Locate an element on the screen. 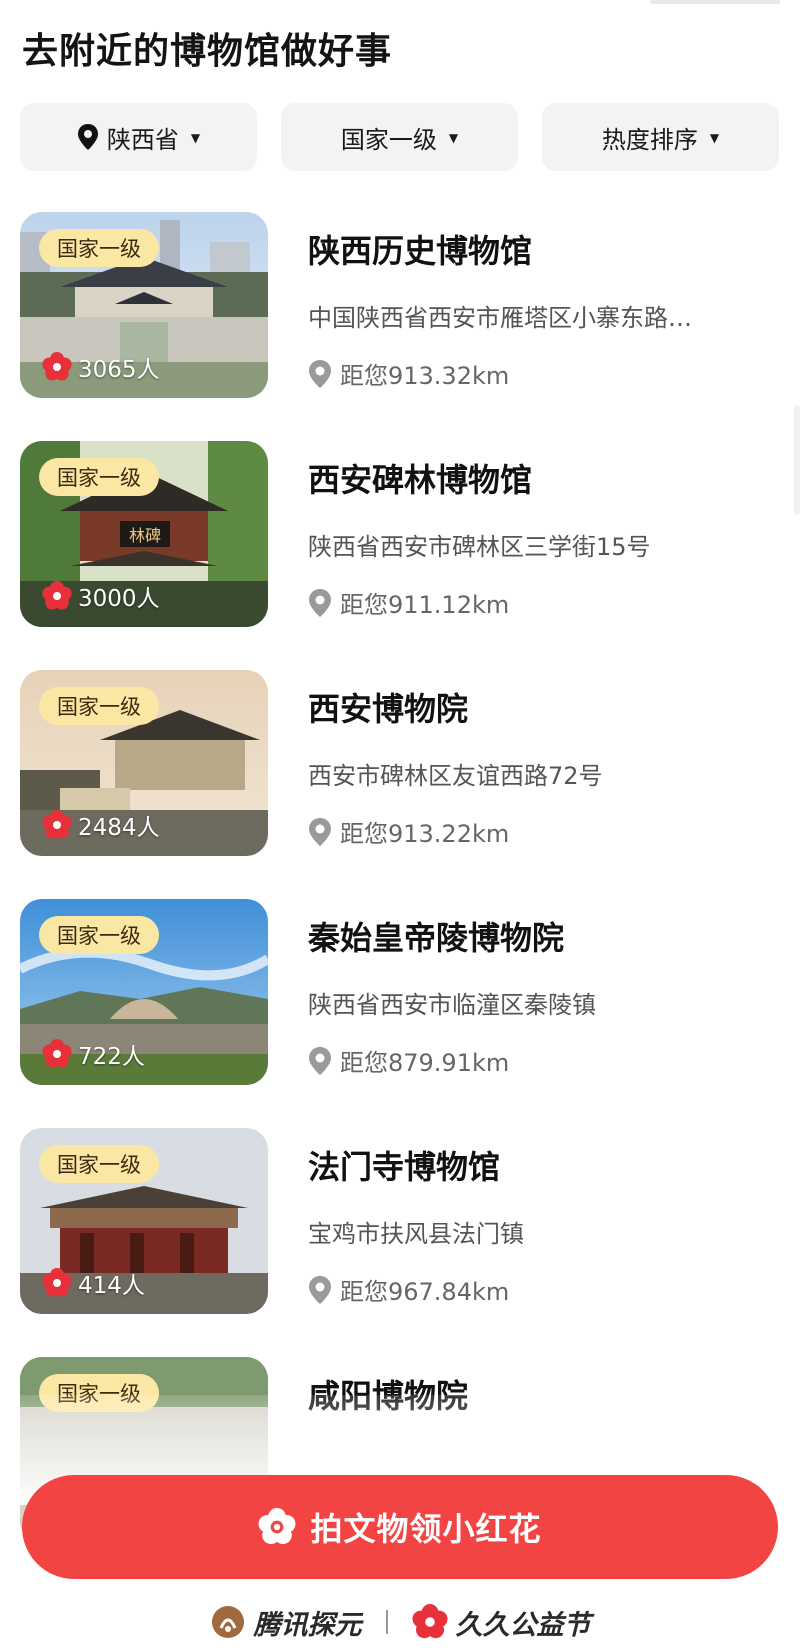 The width and height of the screenshot is (800, 1650). participant-count-value: 3000人 is located at coordinates (119, 599).